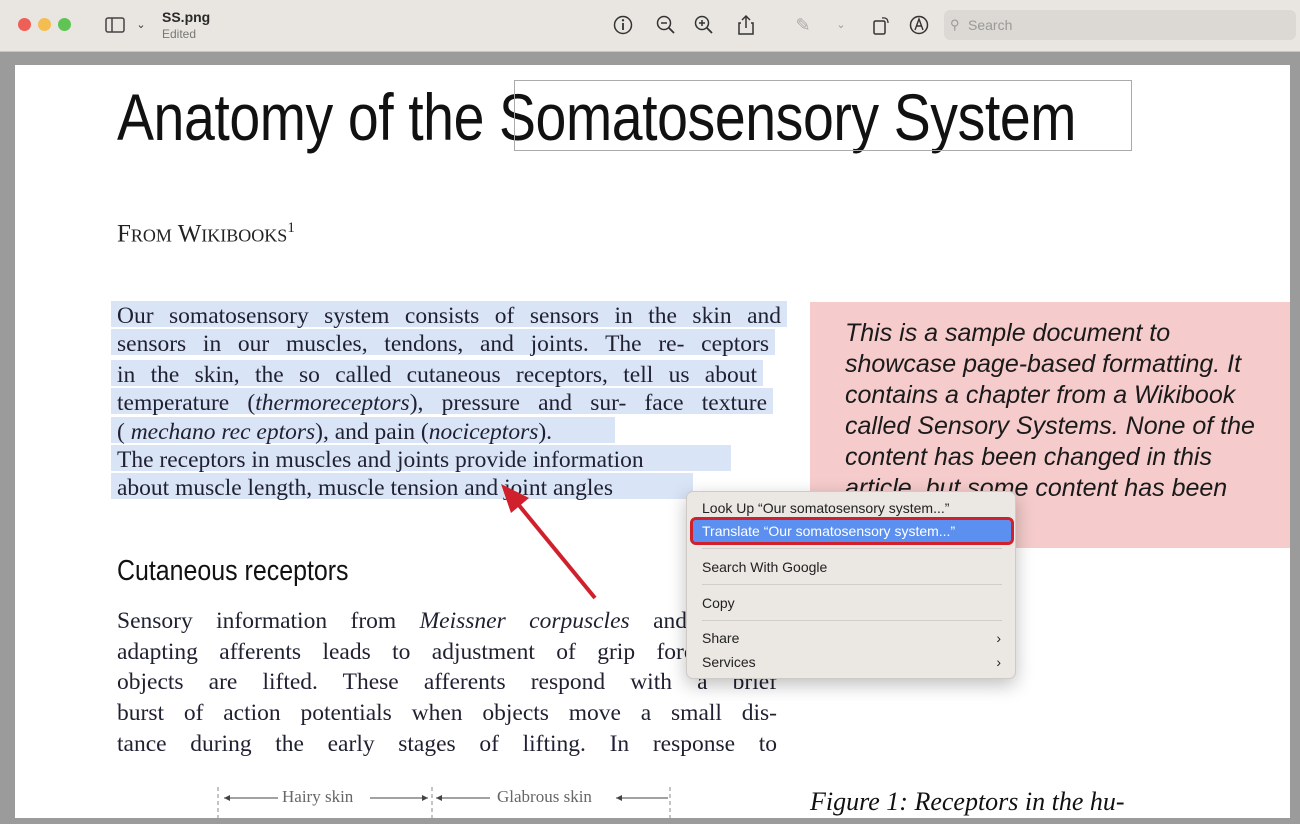 Image resolution: width=1300 pixels, height=824 pixels. I want to click on text-segment: nociceptors, so click(483, 432).